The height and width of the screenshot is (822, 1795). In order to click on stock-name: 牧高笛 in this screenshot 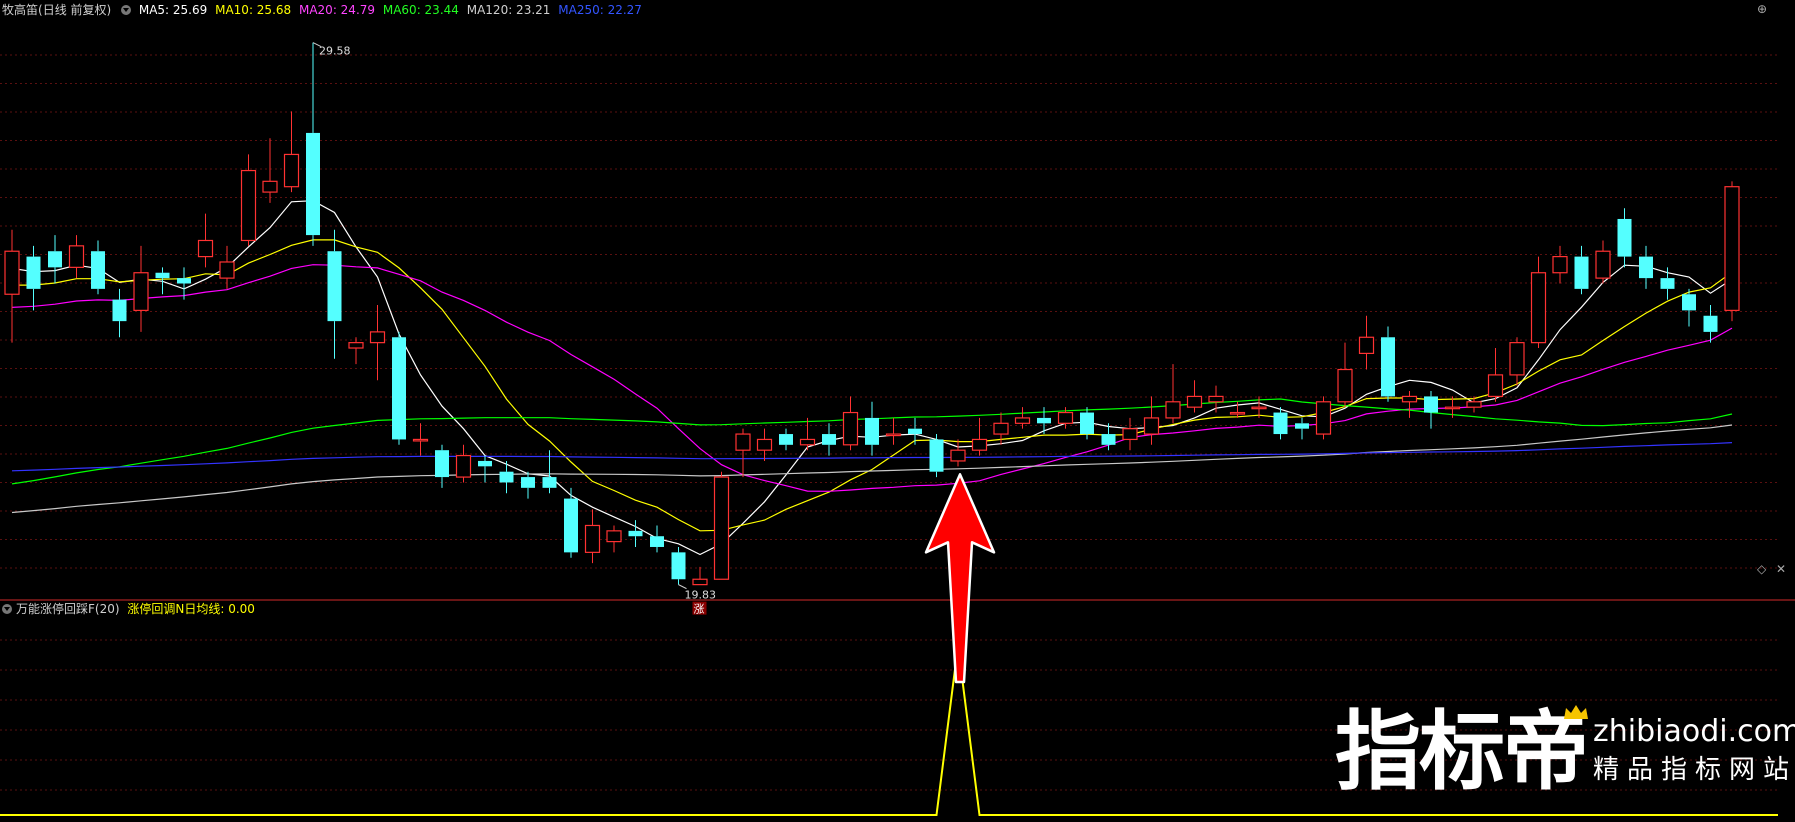, I will do `click(20, 10)`.